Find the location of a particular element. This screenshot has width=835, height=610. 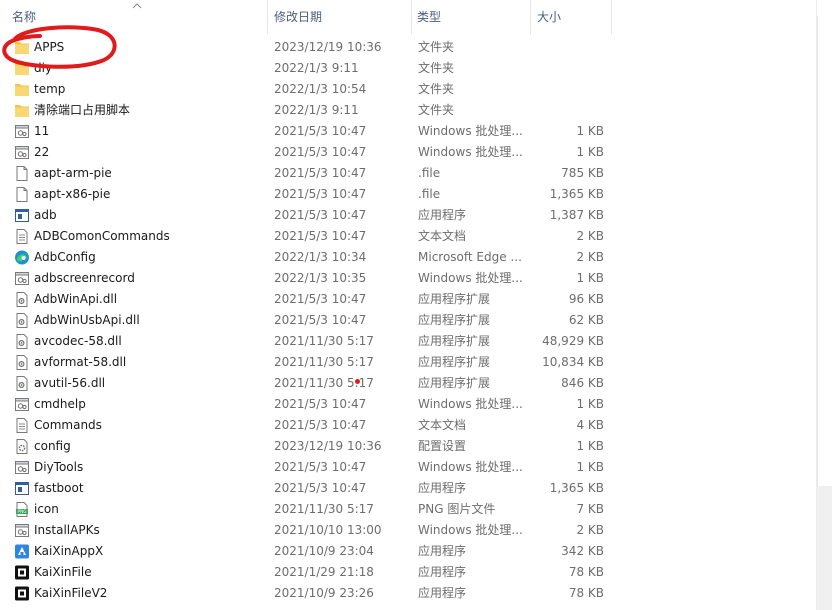

file-type: PNG 图片文件 is located at coordinates (457, 509).